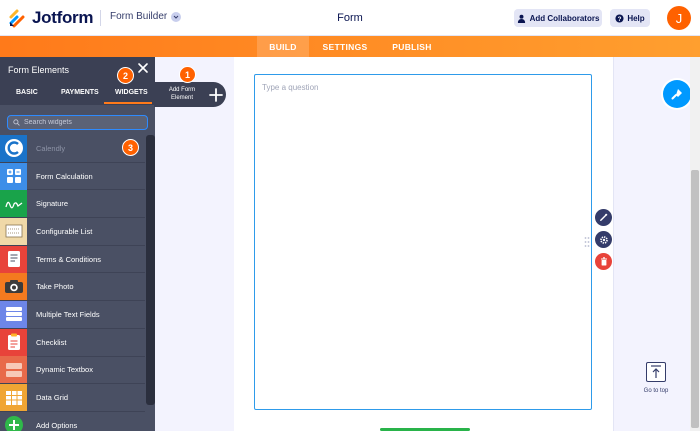 The height and width of the screenshot is (431, 700). Describe the element at coordinates (345, 46) in the screenshot. I see `tab-settings: SETTINGS` at that location.